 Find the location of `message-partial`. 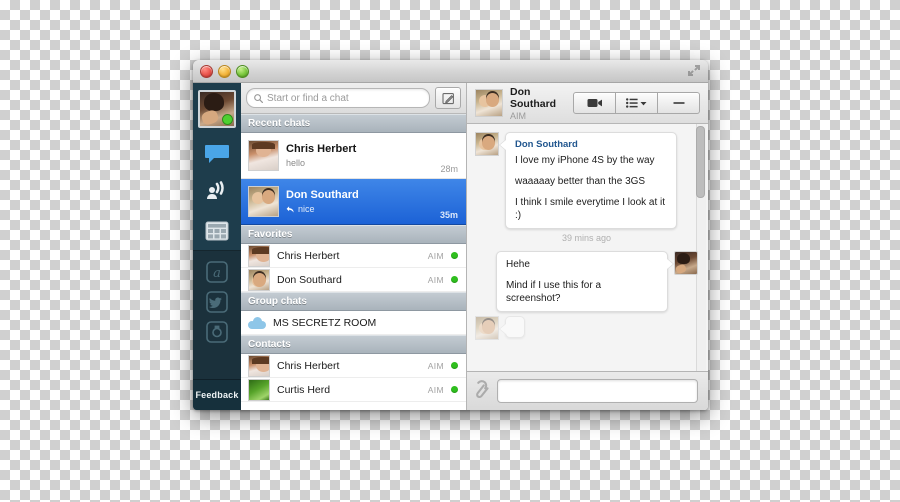

message-partial is located at coordinates (586, 328).